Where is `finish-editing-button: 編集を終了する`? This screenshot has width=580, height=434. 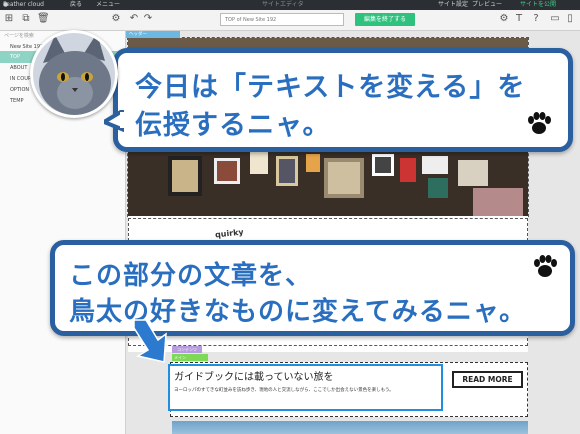
finish-editing-button: 編集を終了する is located at coordinates (385, 19).